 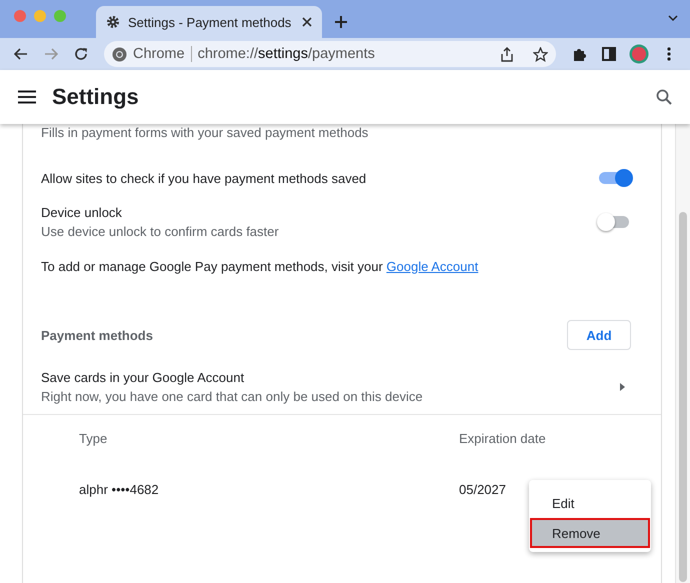 What do you see at coordinates (119, 489) in the screenshot?
I see `card-name: alphr ••••4682` at bounding box center [119, 489].